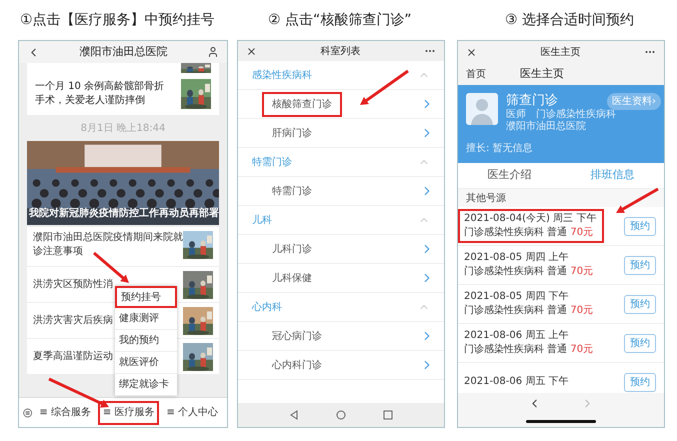 The image size is (677, 441). I want to click on window-title: 医生主页, so click(560, 53).